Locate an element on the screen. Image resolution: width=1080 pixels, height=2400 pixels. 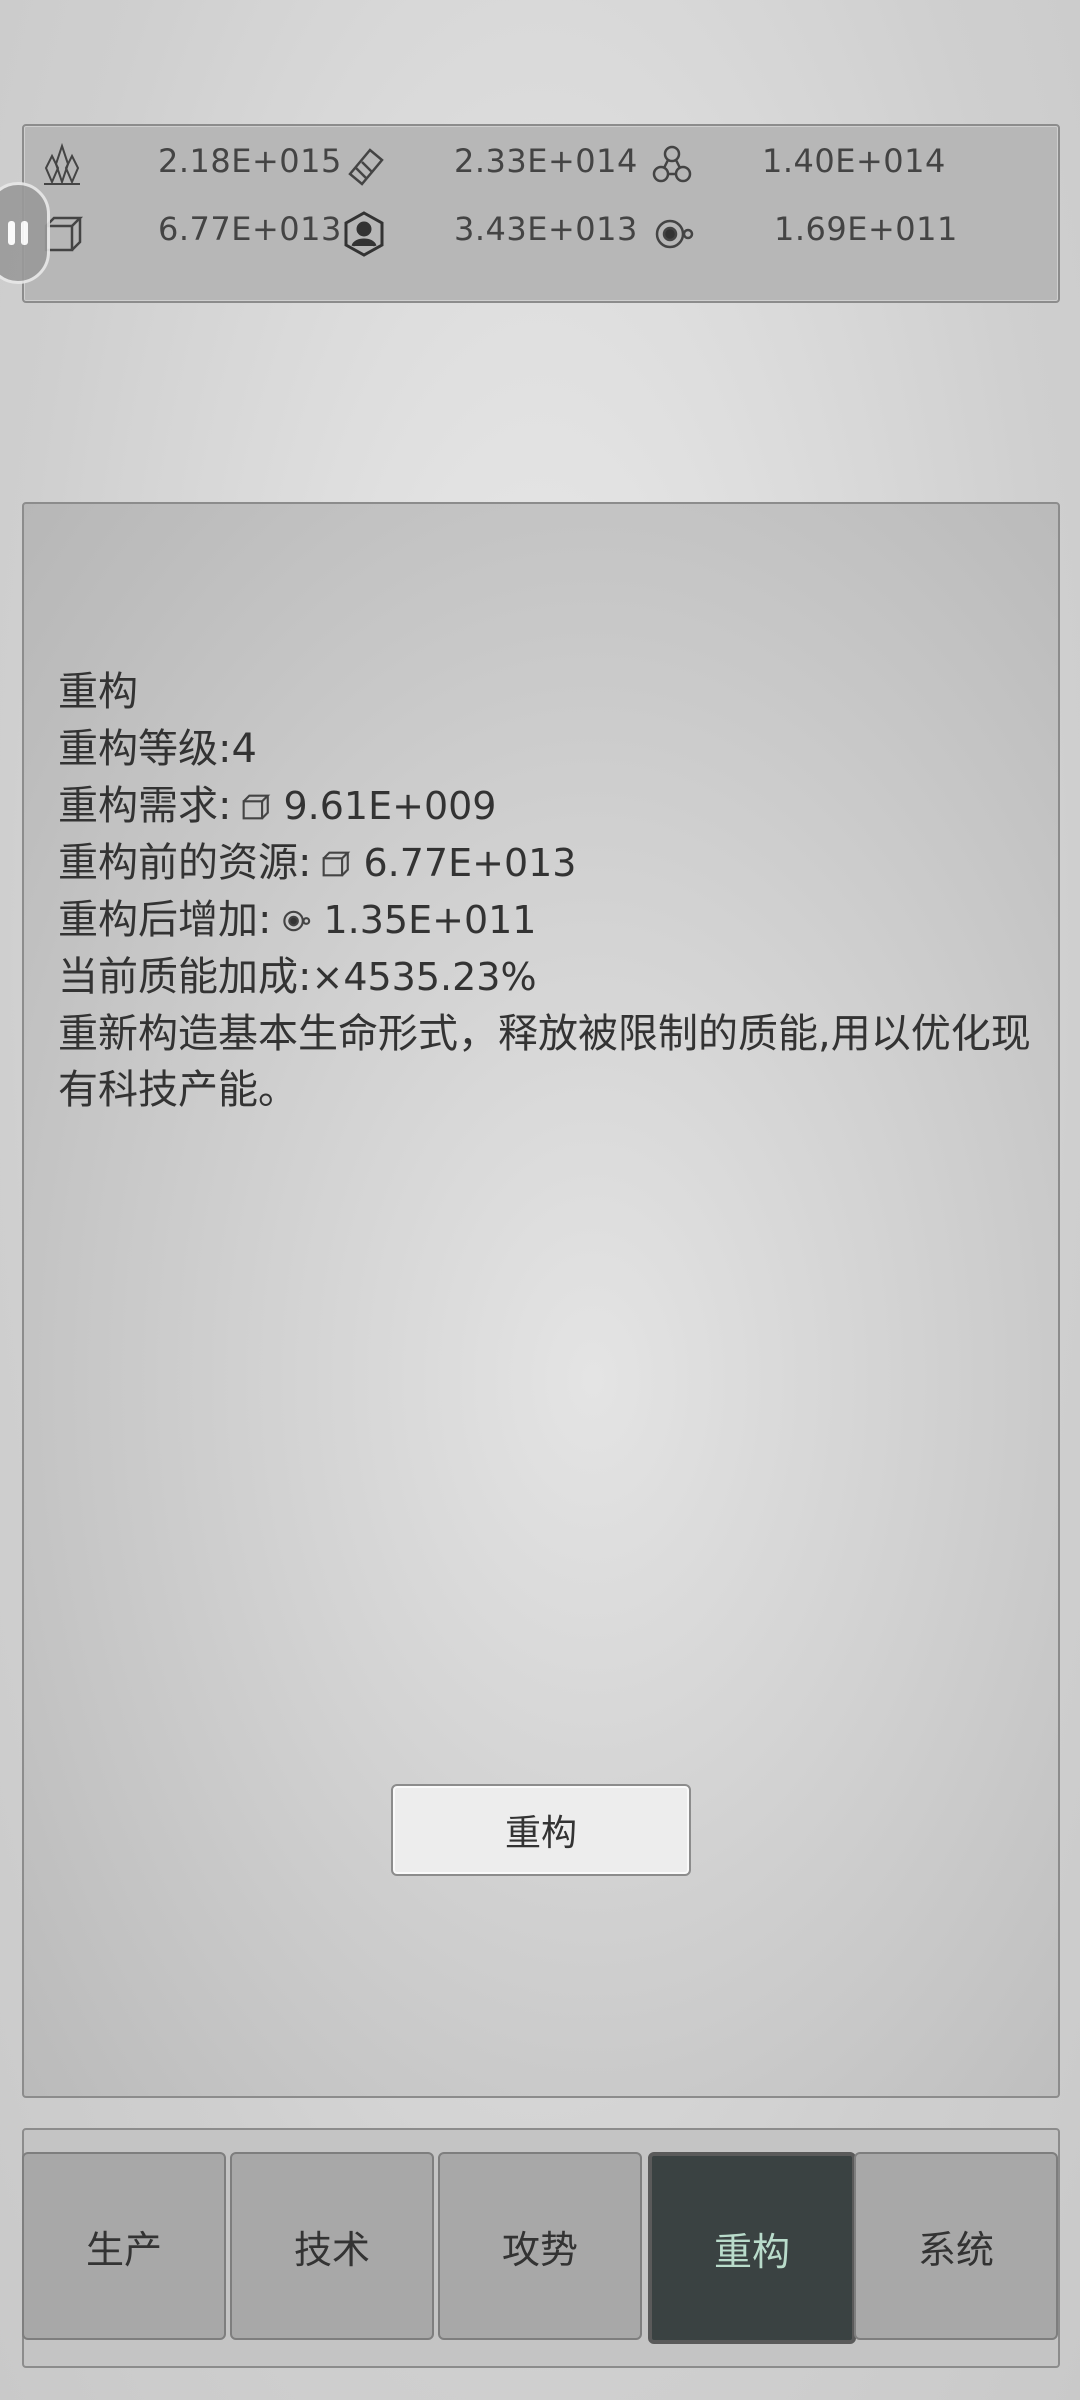
before-value: 6.77E+013 is located at coordinates (470, 863).